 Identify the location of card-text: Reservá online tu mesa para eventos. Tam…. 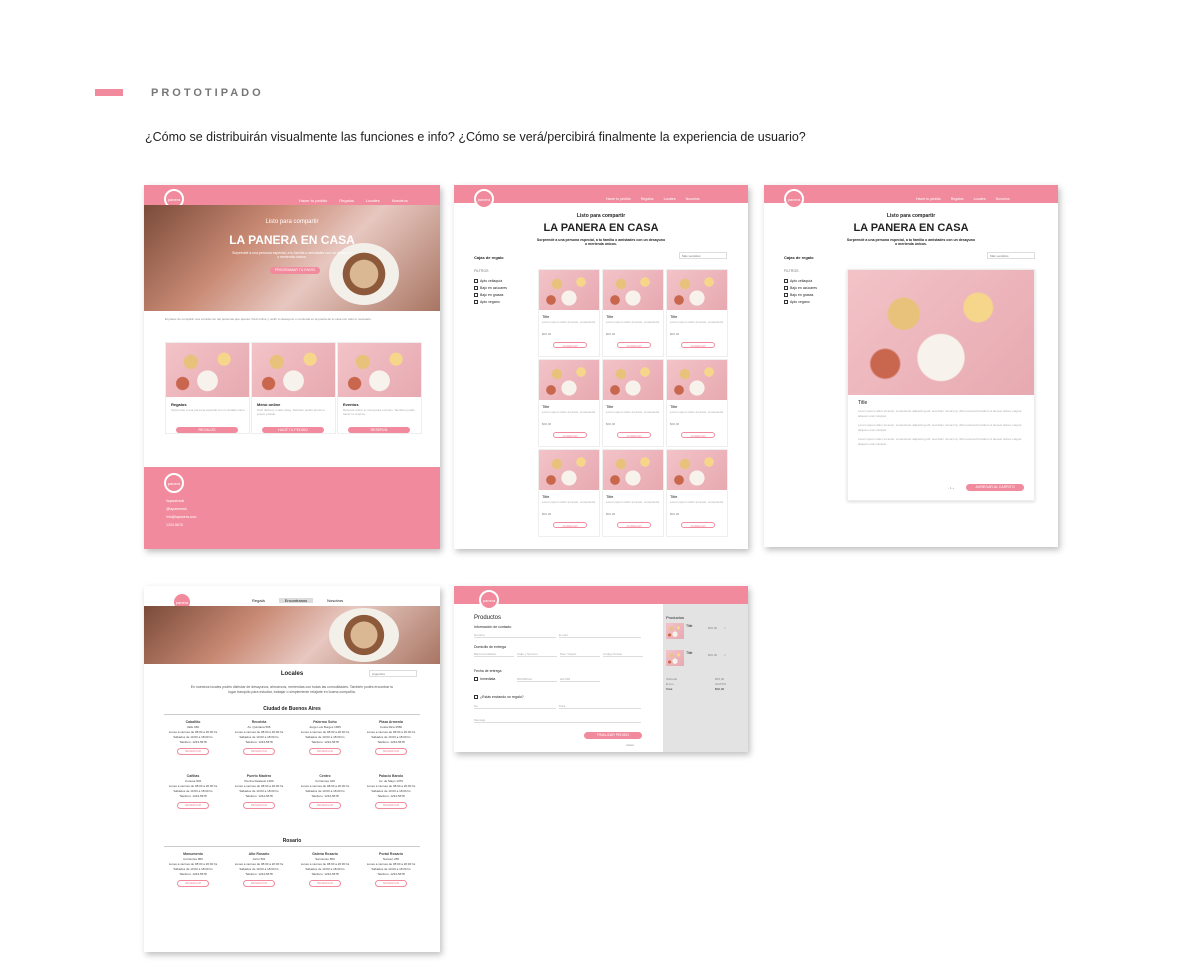
(379, 412).